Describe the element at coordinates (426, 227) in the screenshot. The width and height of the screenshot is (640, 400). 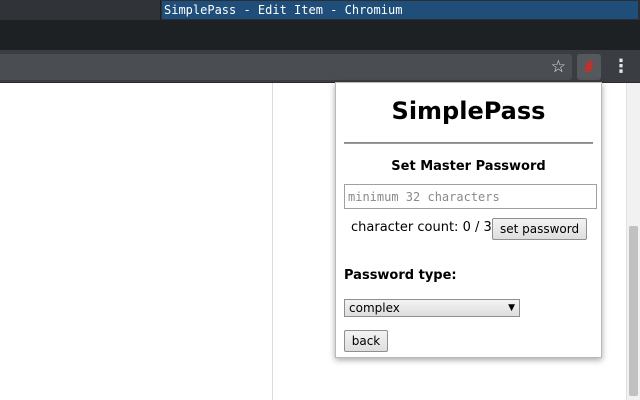
I see `character-count: character count: 0 / 32` at that location.